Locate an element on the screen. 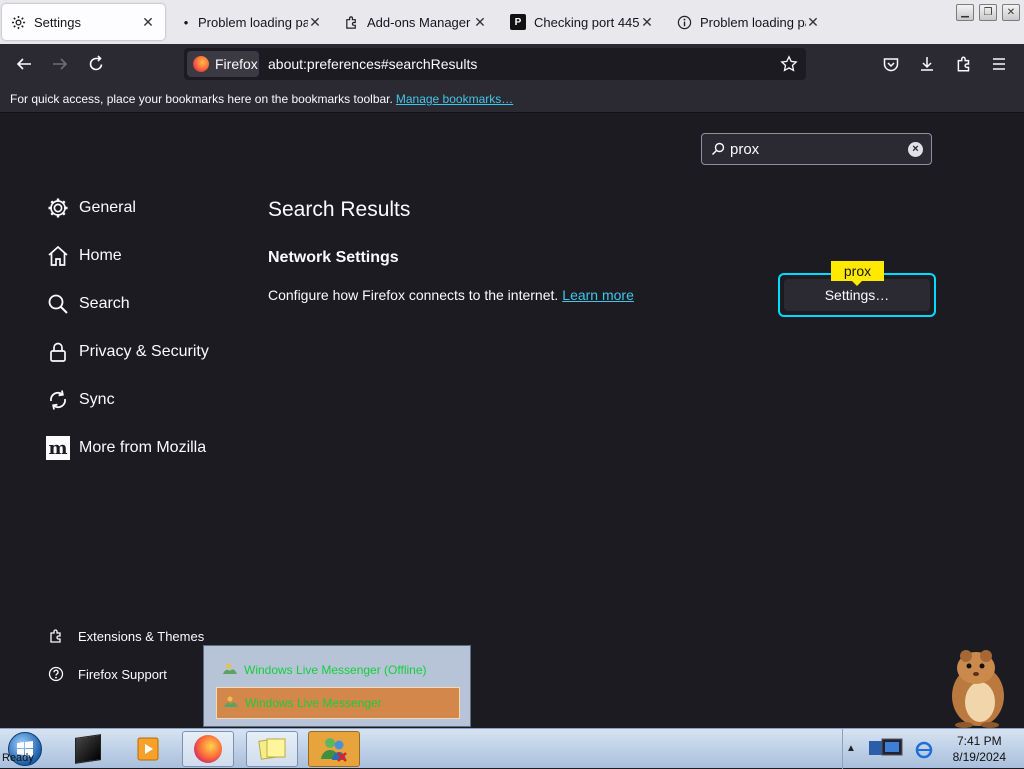  category-label: Privacy & Security is located at coordinates (144, 351).